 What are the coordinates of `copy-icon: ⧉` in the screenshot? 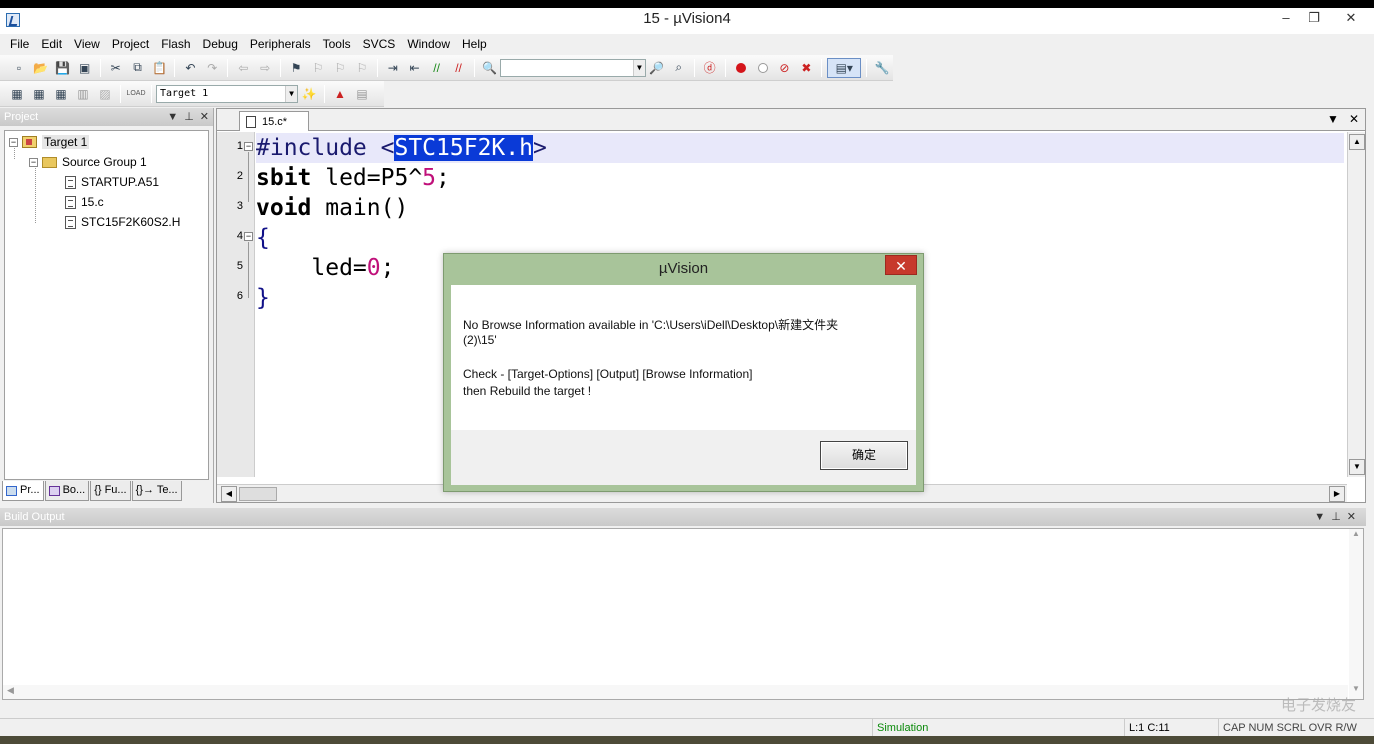 It's located at (138, 68).